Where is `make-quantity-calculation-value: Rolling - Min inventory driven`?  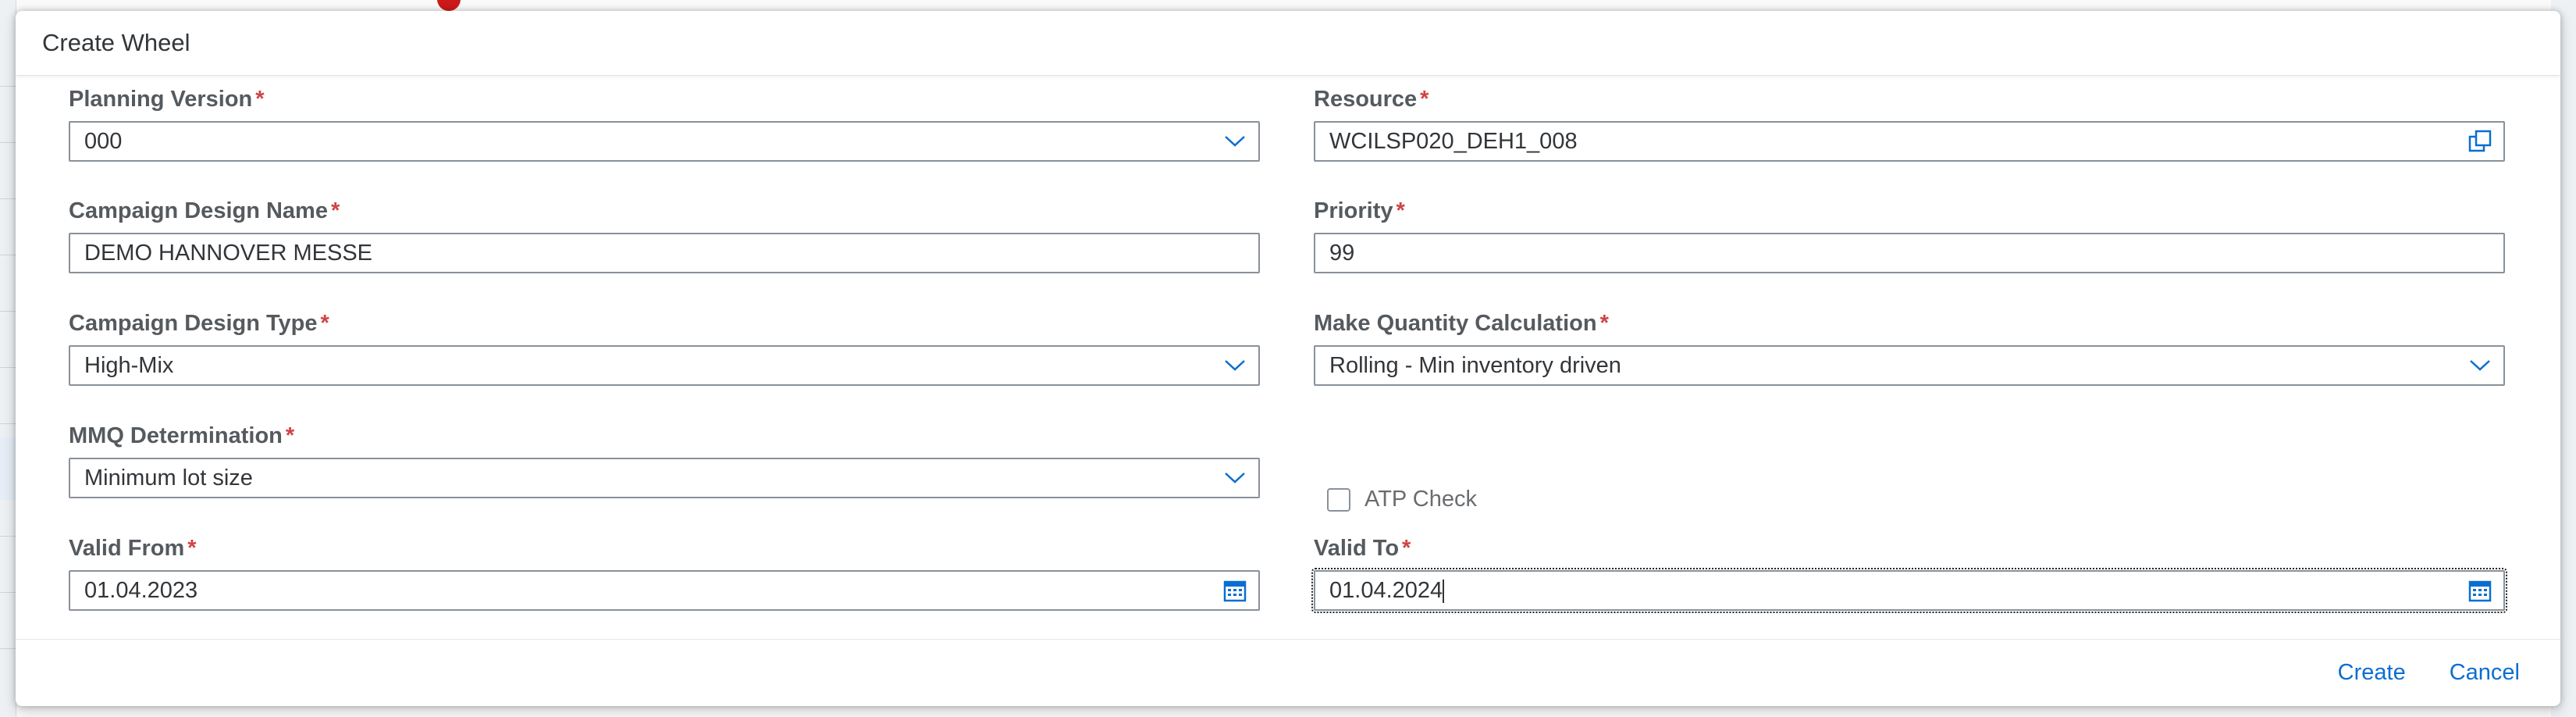 make-quantity-calculation-value: Rolling - Min inventory driven is located at coordinates (1475, 365).